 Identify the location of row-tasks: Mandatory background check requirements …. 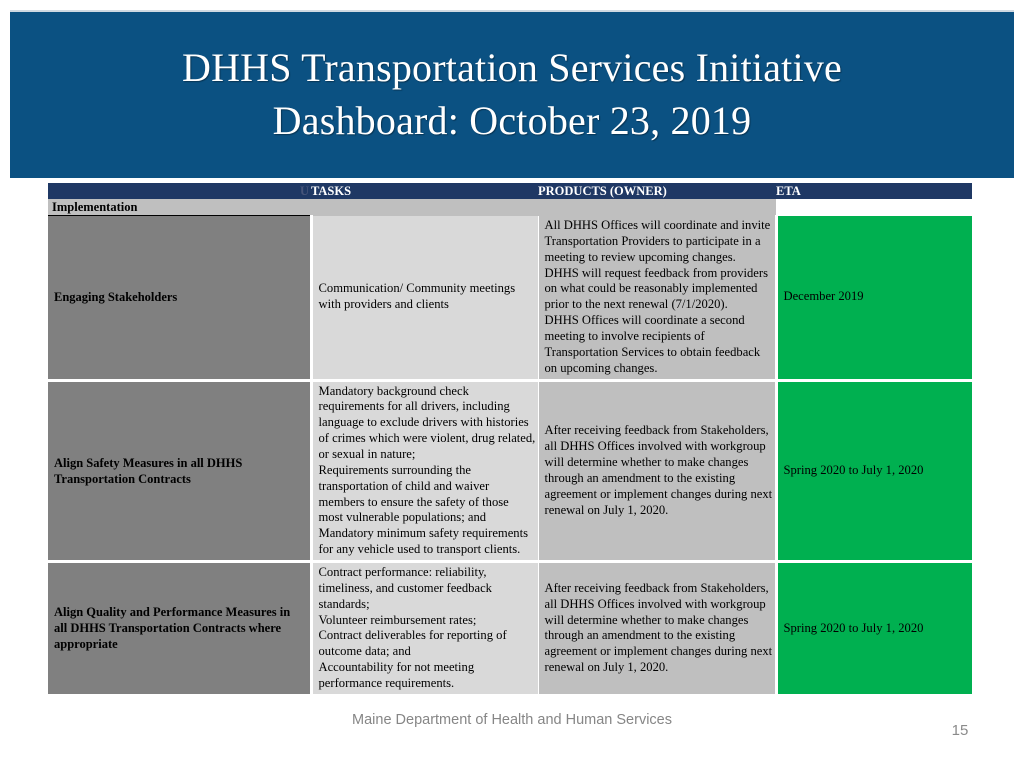
(425, 472).